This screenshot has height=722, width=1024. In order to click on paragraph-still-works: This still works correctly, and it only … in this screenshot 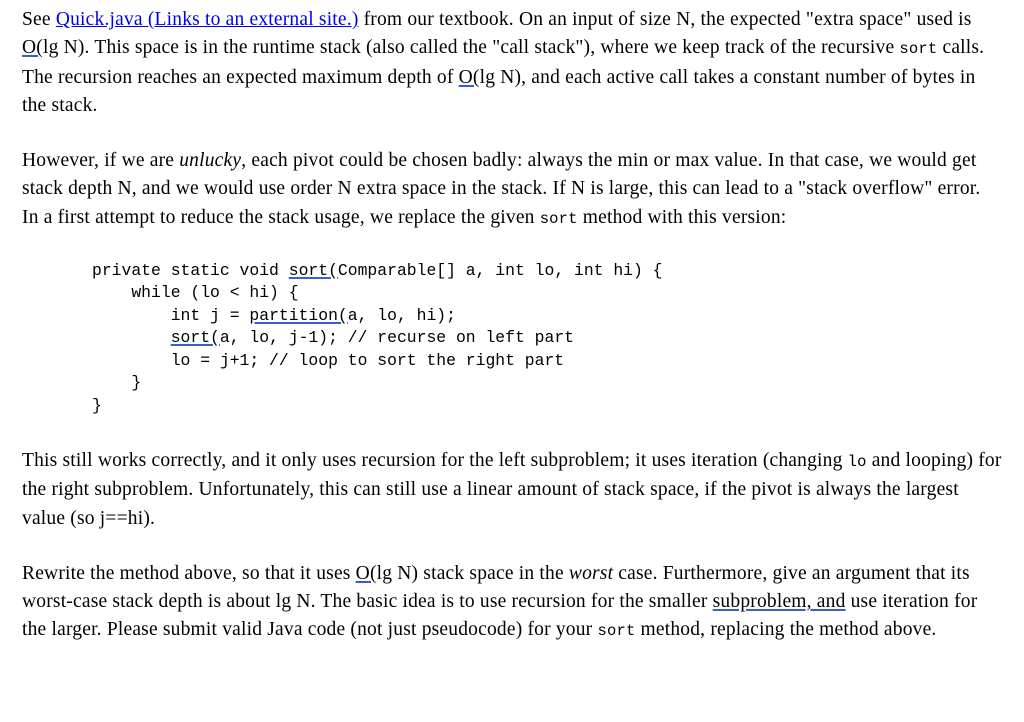, I will do `click(512, 490)`.